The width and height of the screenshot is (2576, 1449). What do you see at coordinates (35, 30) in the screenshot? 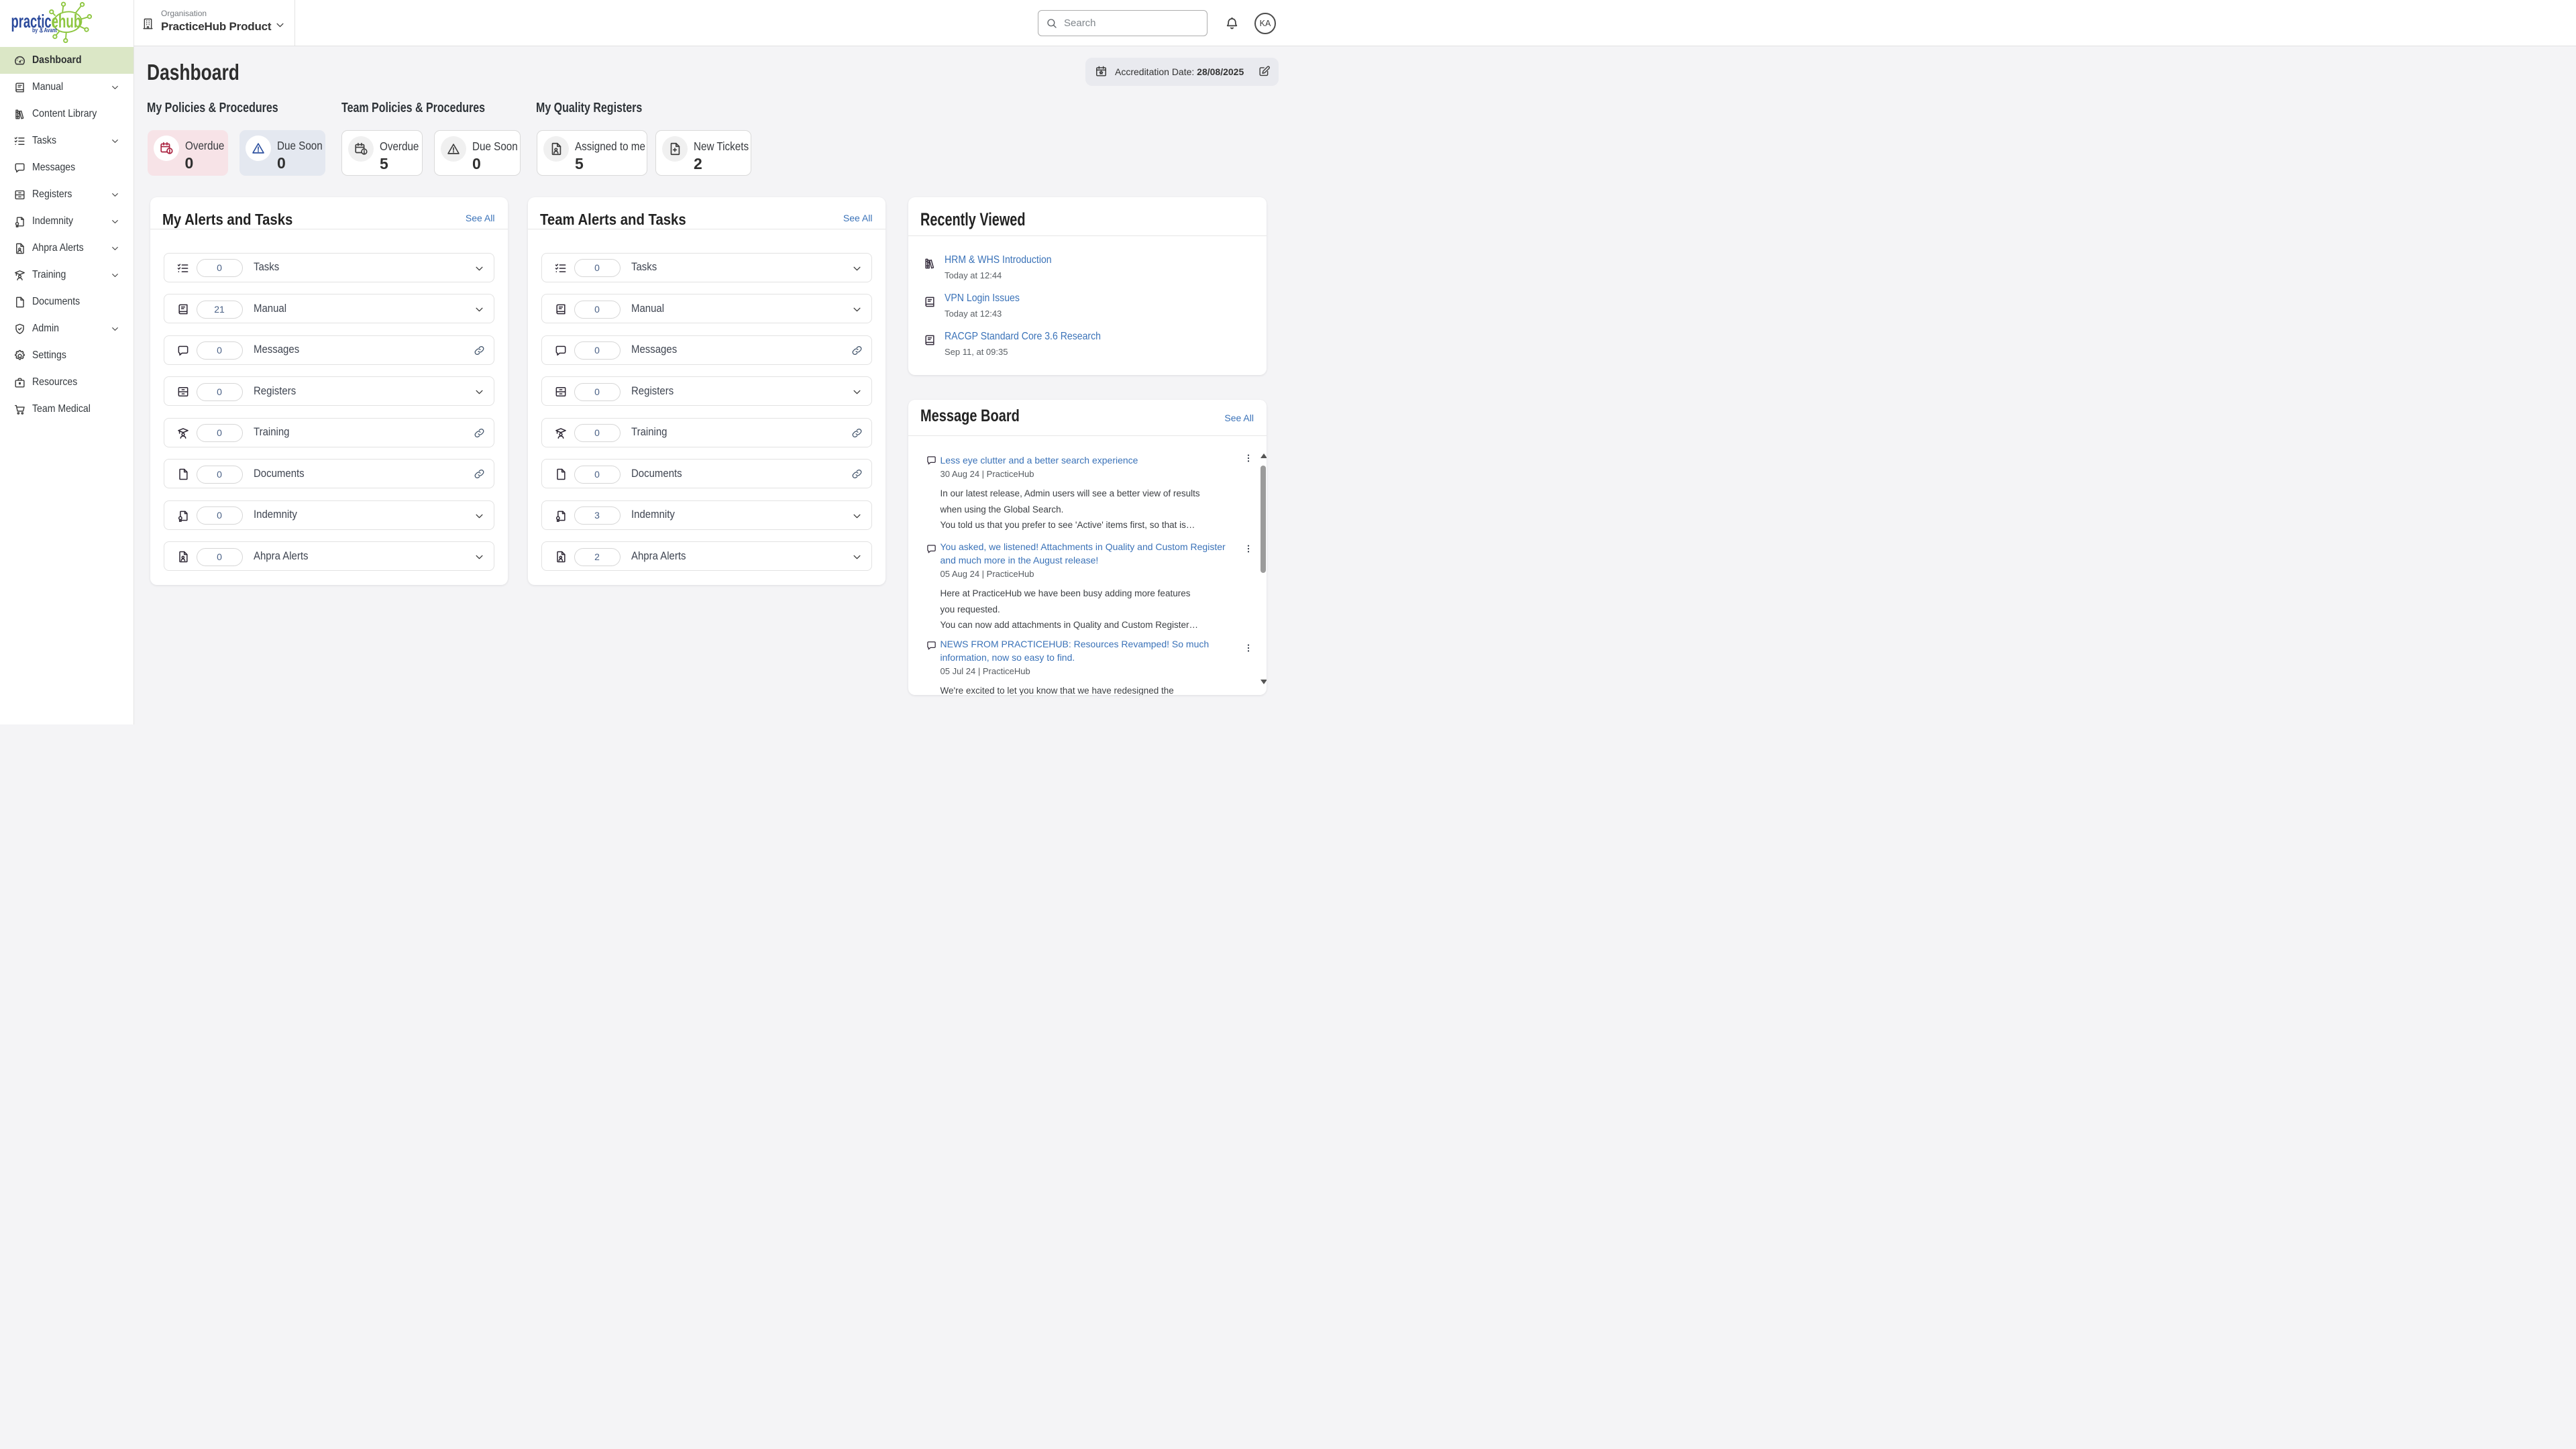
I see `svg-text: by` at bounding box center [35, 30].